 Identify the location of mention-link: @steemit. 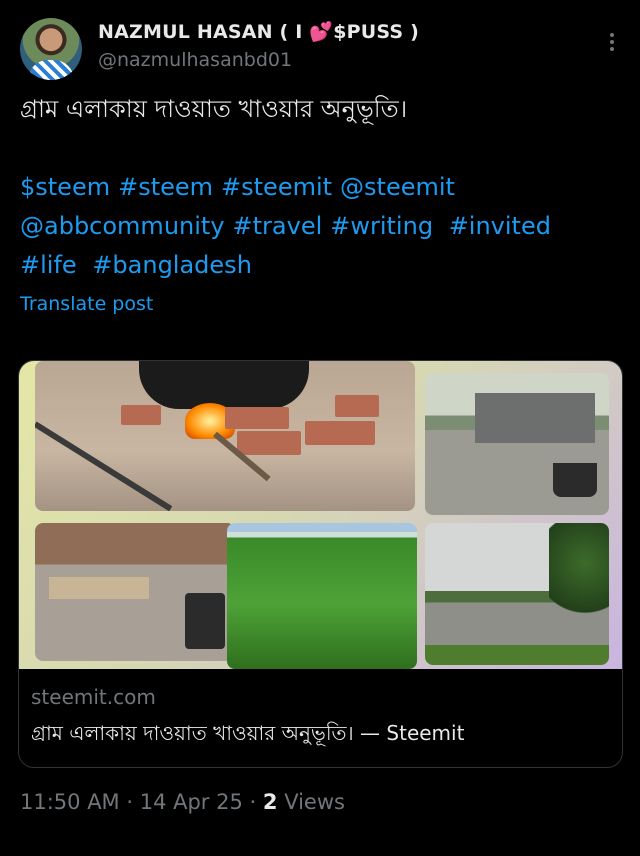
(397, 187).